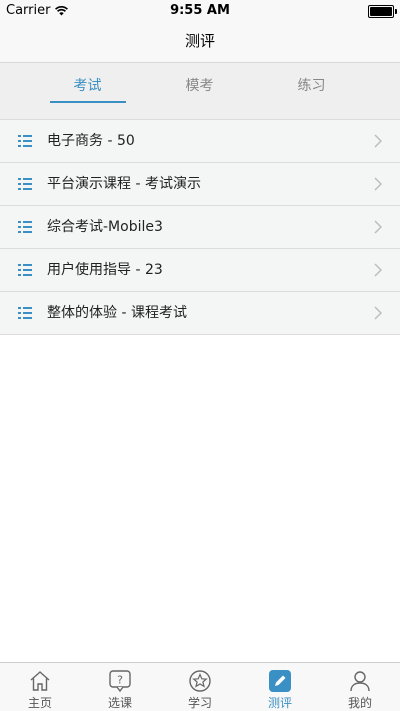 This screenshot has width=400, height=711. I want to click on bottom-tab-bar: 主页 ? 选课 学习 测评 我的, so click(200, 686).